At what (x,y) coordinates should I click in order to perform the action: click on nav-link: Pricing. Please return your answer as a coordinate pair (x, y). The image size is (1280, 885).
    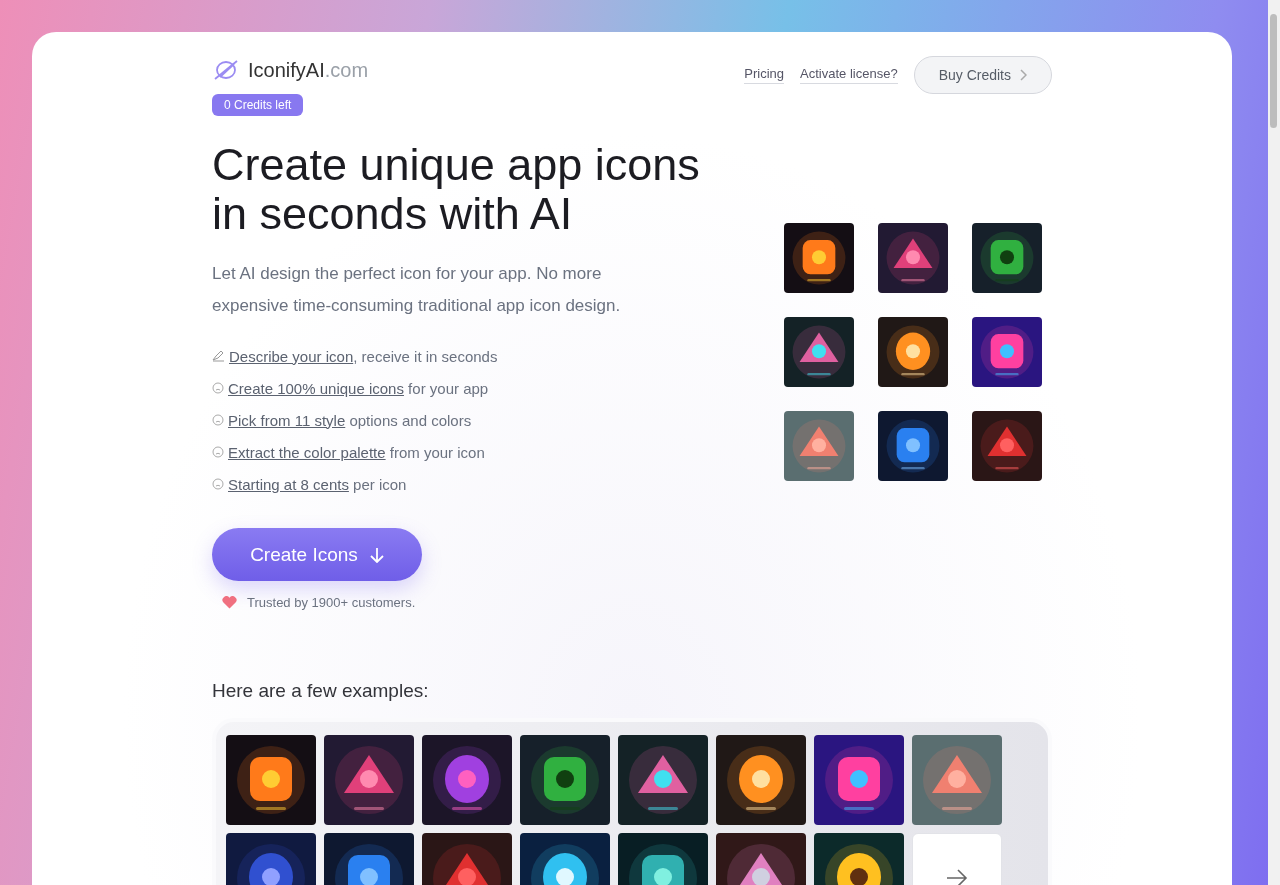
    Looking at the image, I should click on (764, 75).